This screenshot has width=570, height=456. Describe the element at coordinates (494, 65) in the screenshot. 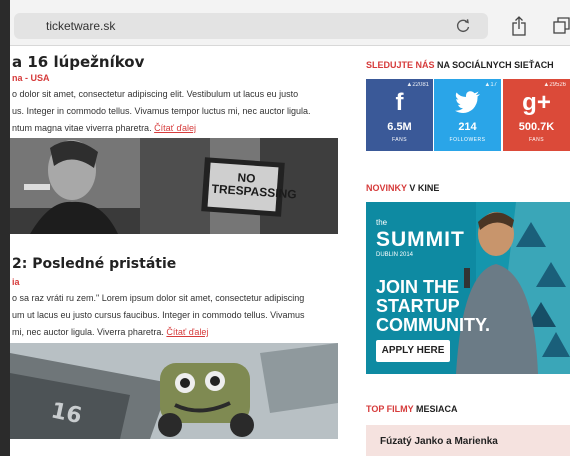

I see `heading-text: NA SOCIÁLNYCH SIEŤACH` at that location.